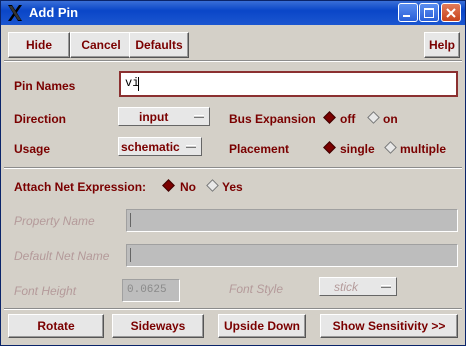 The image size is (466, 346). Describe the element at coordinates (259, 149) in the screenshot. I see `placement-label: Placement` at that location.